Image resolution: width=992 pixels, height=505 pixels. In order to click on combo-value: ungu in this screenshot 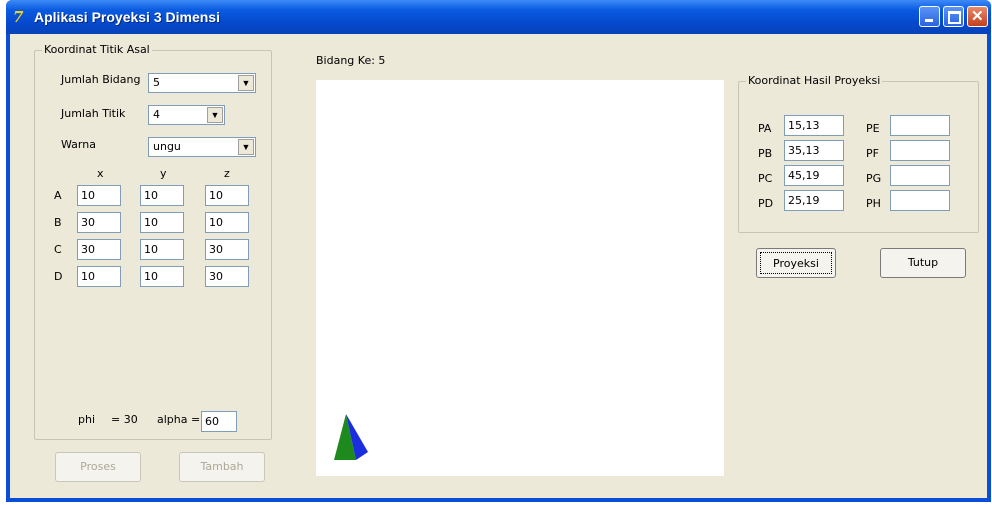, I will do `click(167, 146)`.